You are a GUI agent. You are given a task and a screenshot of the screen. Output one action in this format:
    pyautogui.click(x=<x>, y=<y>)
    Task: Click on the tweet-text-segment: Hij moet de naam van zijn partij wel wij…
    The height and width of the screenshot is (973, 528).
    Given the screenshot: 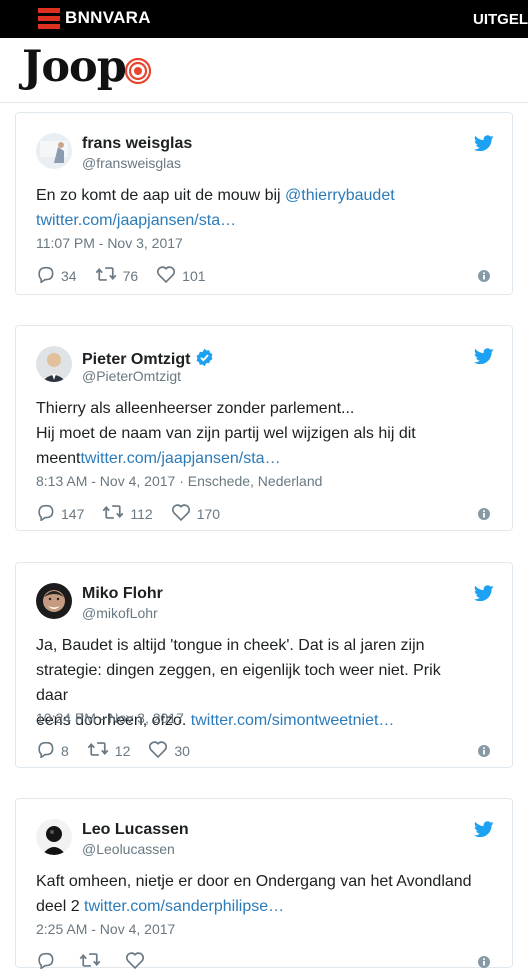 What is the action you would take?
    pyautogui.click(x=226, y=433)
    